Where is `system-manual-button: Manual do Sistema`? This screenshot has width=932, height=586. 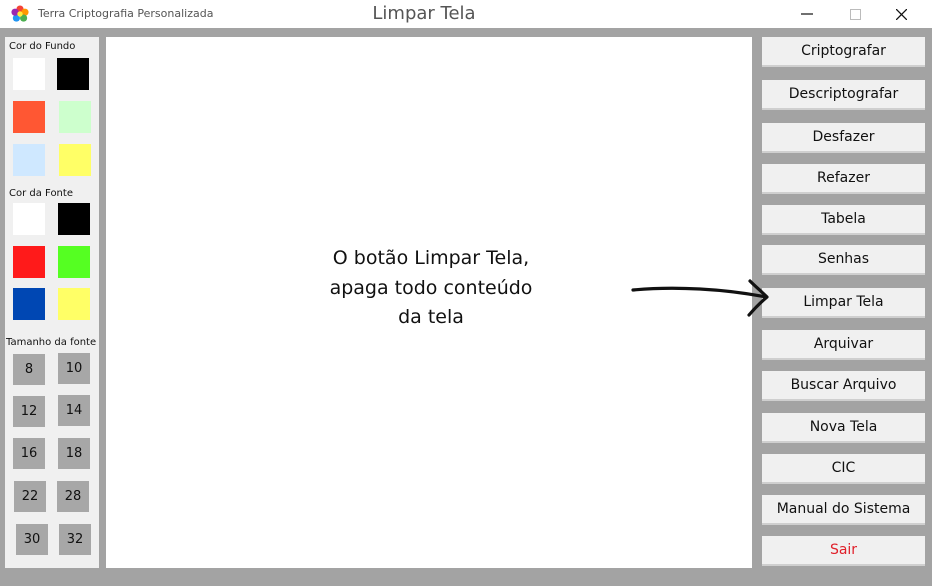 system-manual-button: Manual do Sistema is located at coordinates (843, 510).